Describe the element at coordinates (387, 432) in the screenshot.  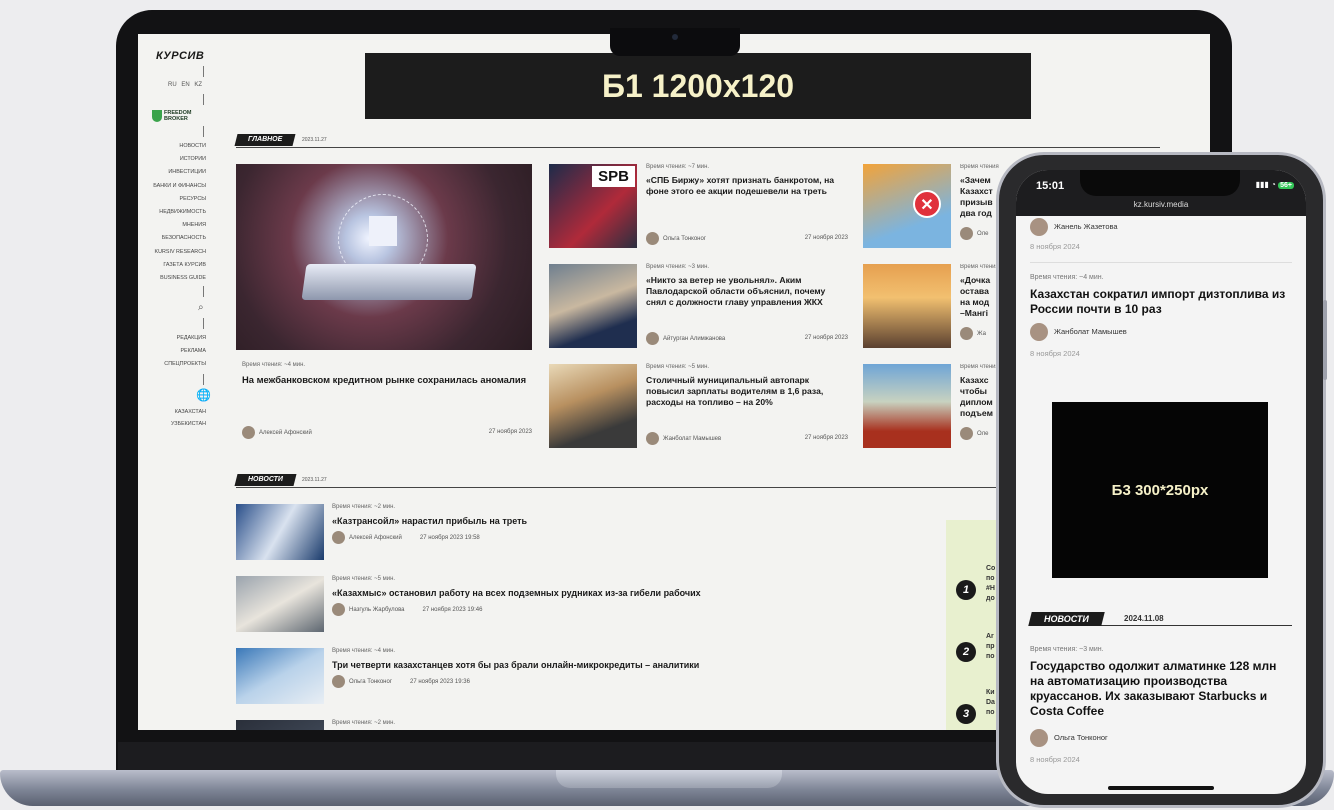
I see `story-byline: Алексей Афонский 27 ноября 2023` at that location.